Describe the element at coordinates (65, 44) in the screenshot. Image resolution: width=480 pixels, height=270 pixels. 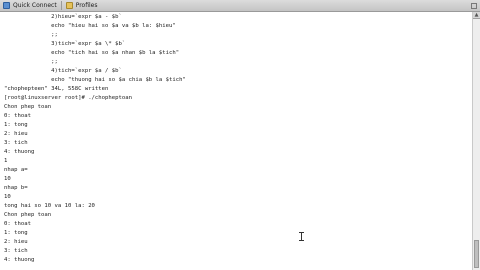
I see `terminal-line: 3)tich=`expr $a \* $b`` at that location.